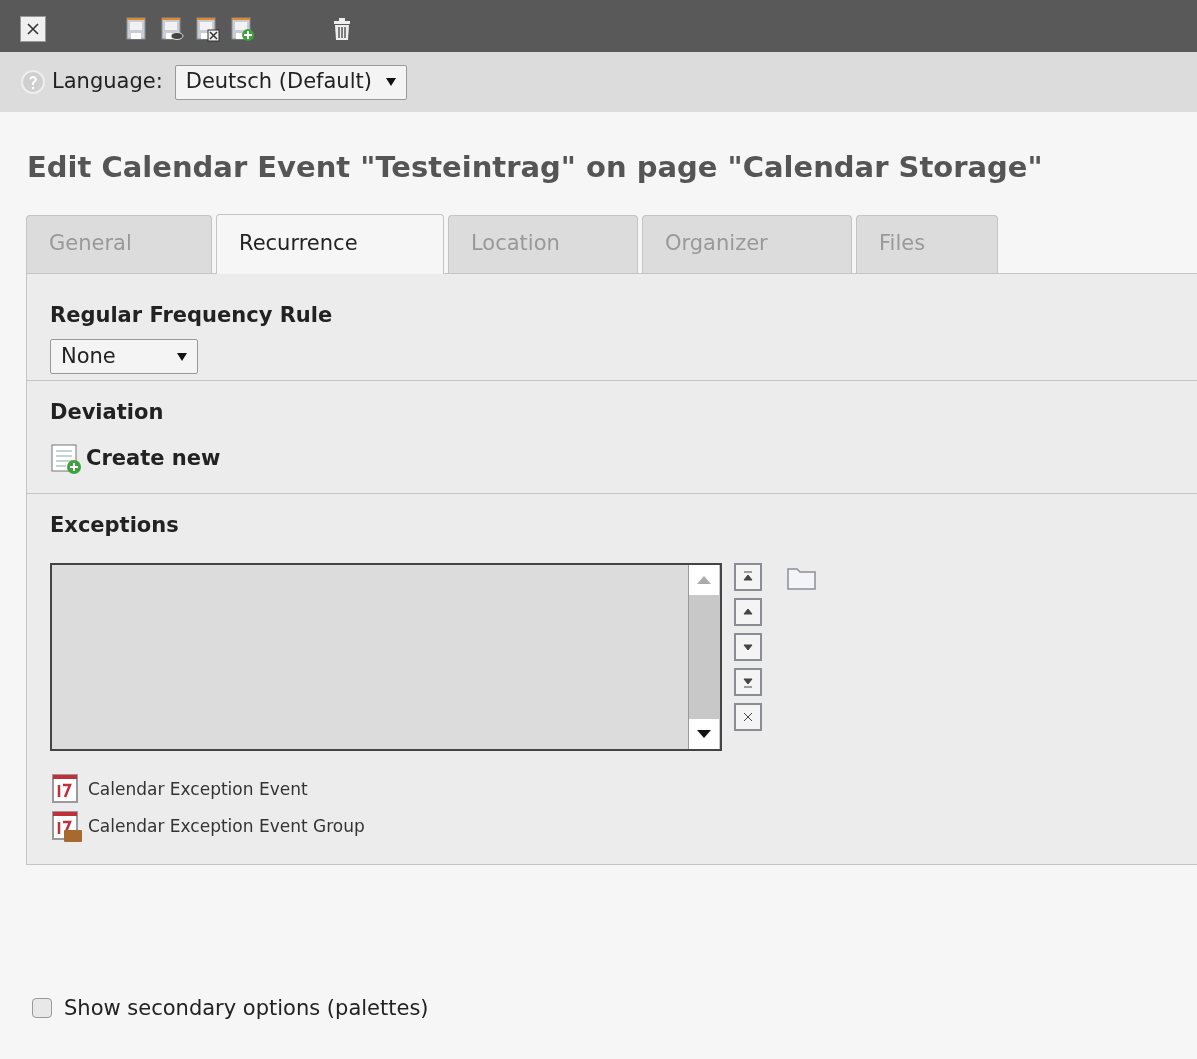  What do you see at coordinates (748, 717) in the screenshot?
I see `remove-button` at bounding box center [748, 717].